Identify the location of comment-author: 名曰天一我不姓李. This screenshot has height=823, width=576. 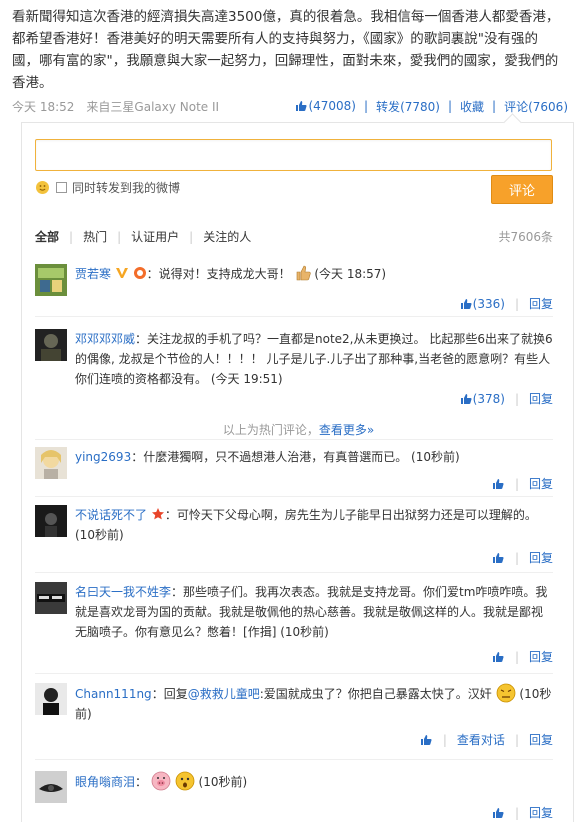
(123, 592).